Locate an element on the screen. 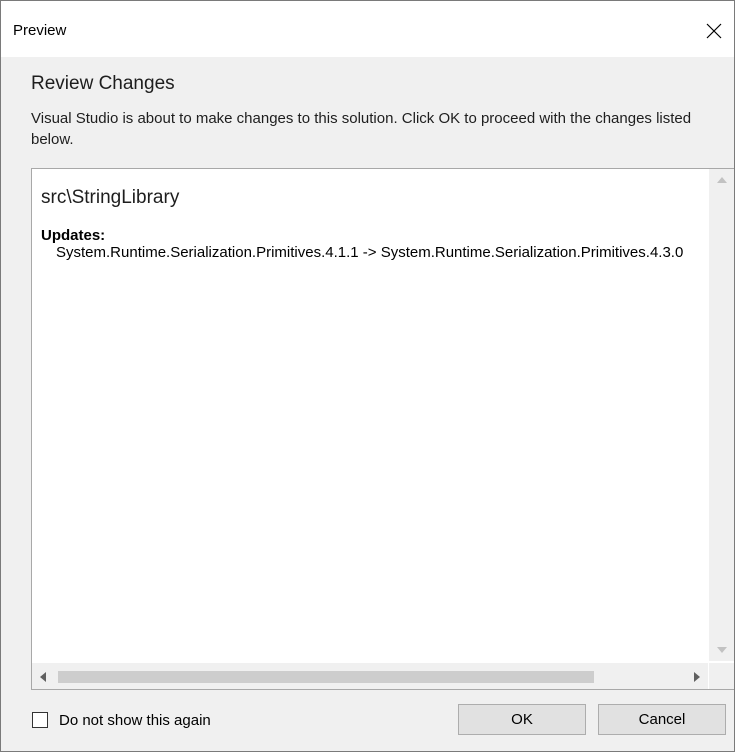 The image size is (735, 752). scrollbar-corner is located at coordinates (721, 676).